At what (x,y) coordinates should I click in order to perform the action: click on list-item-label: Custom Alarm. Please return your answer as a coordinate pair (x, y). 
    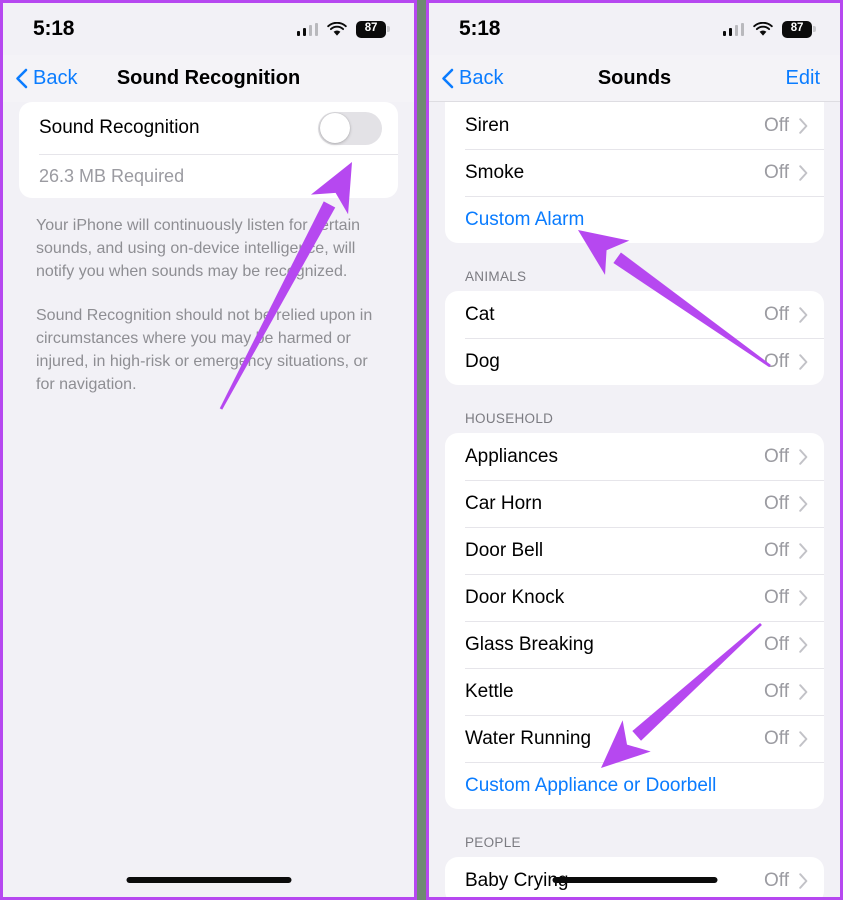
    Looking at the image, I should click on (525, 219).